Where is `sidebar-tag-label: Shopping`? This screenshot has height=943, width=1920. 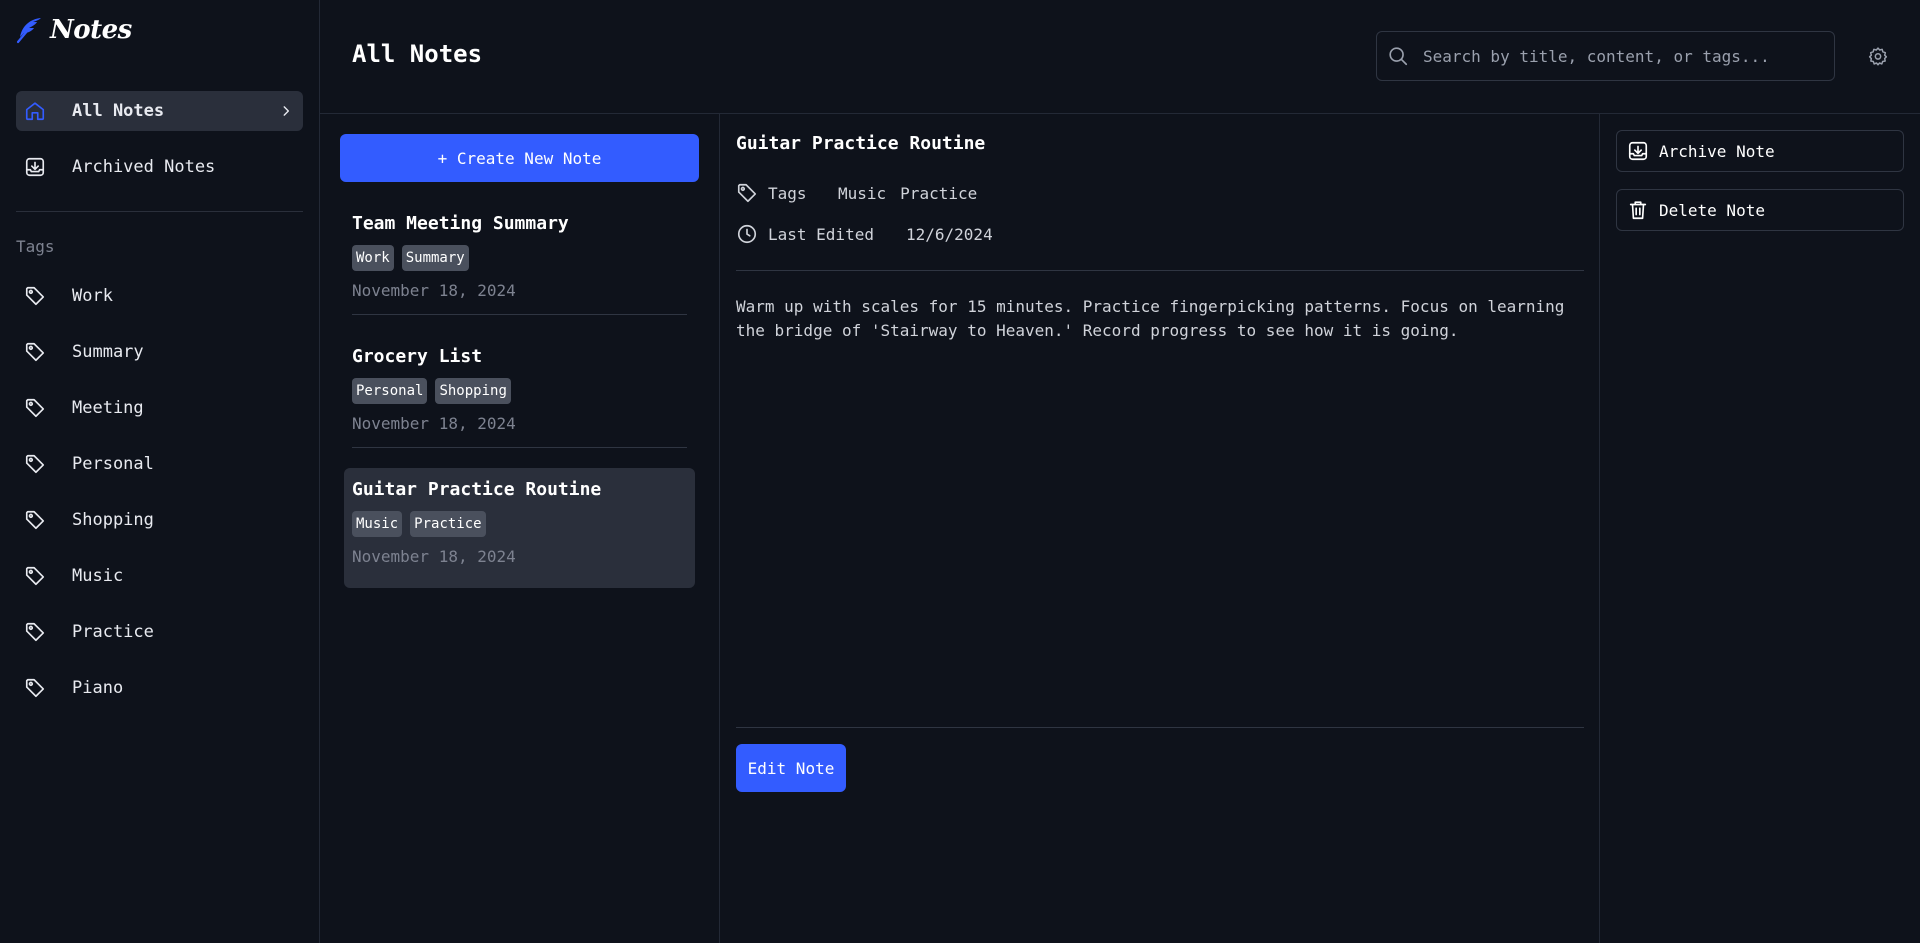
sidebar-tag-label: Shopping is located at coordinates (113, 520).